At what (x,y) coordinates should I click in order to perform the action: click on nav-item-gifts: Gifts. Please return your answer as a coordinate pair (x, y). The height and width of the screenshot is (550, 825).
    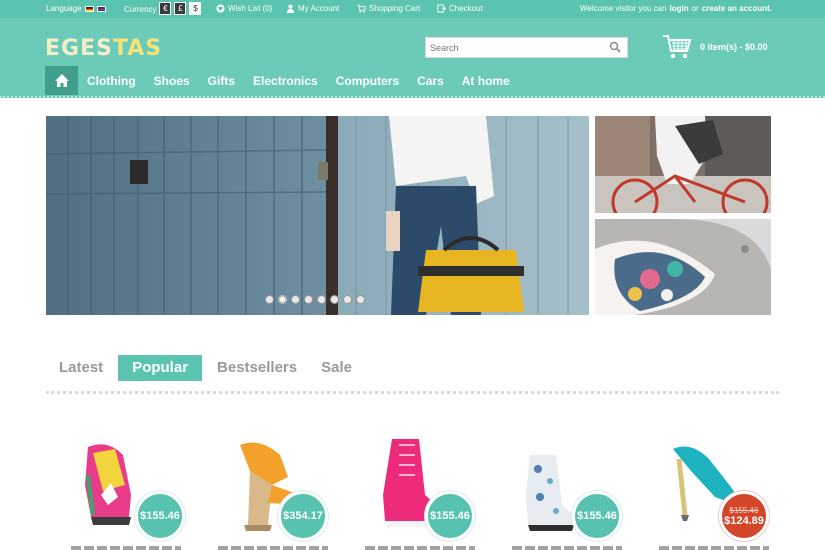
    Looking at the image, I should click on (221, 80).